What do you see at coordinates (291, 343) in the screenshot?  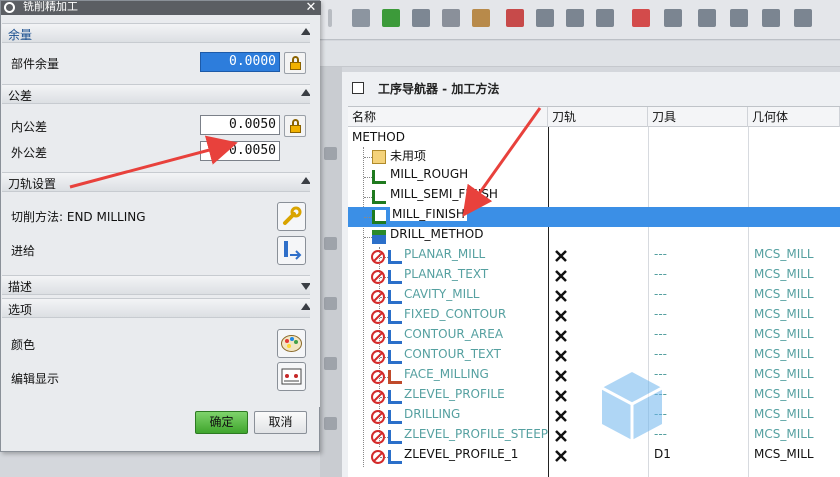 I see `color-button` at bounding box center [291, 343].